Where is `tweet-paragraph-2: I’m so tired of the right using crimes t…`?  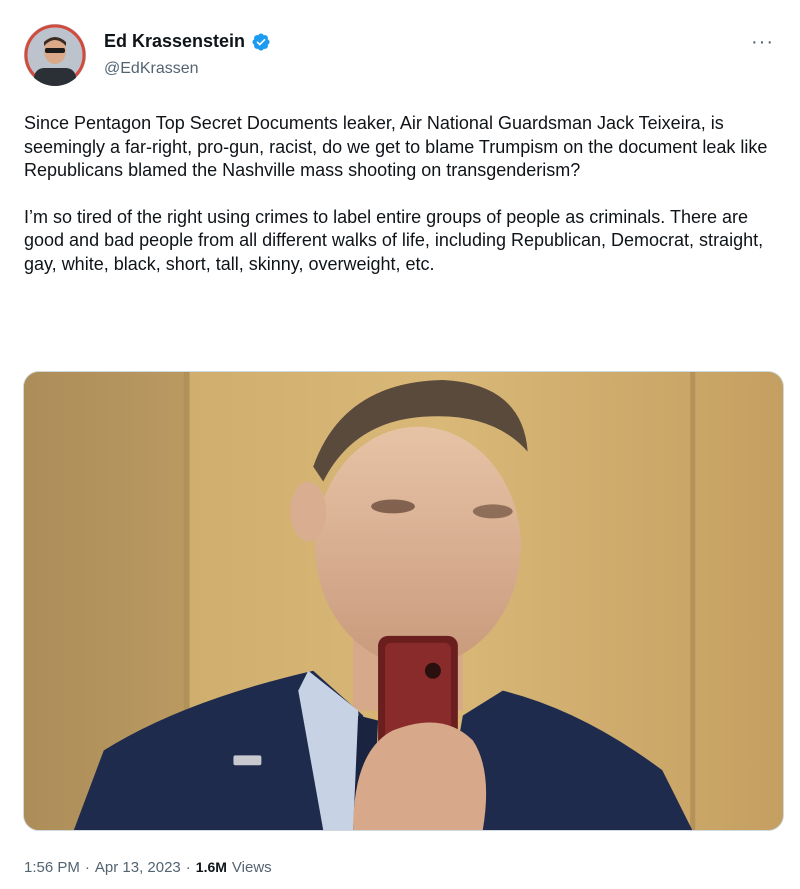
tweet-paragraph-2: I’m so tired of the right using crimes t… is located at coordinates (394, 240).